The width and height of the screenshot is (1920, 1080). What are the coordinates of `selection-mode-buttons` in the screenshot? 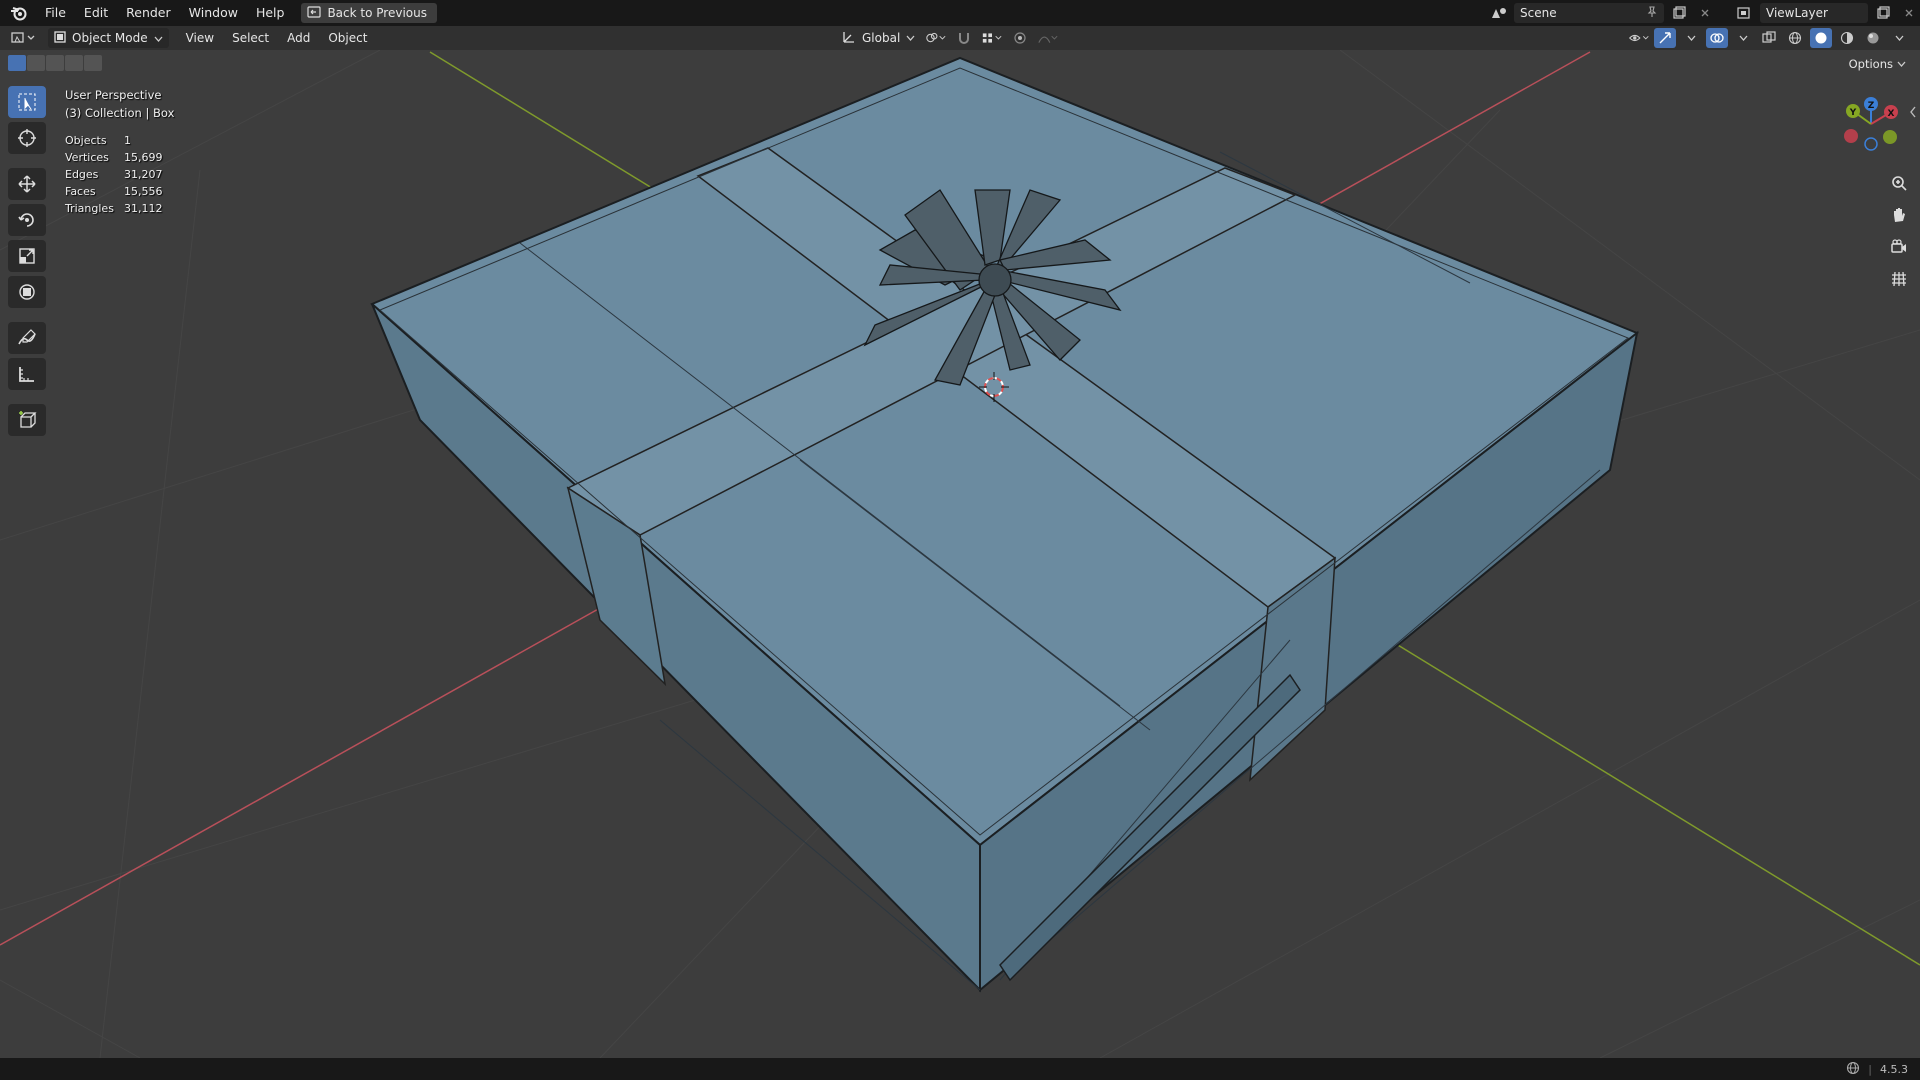 It's located at (55, 63).